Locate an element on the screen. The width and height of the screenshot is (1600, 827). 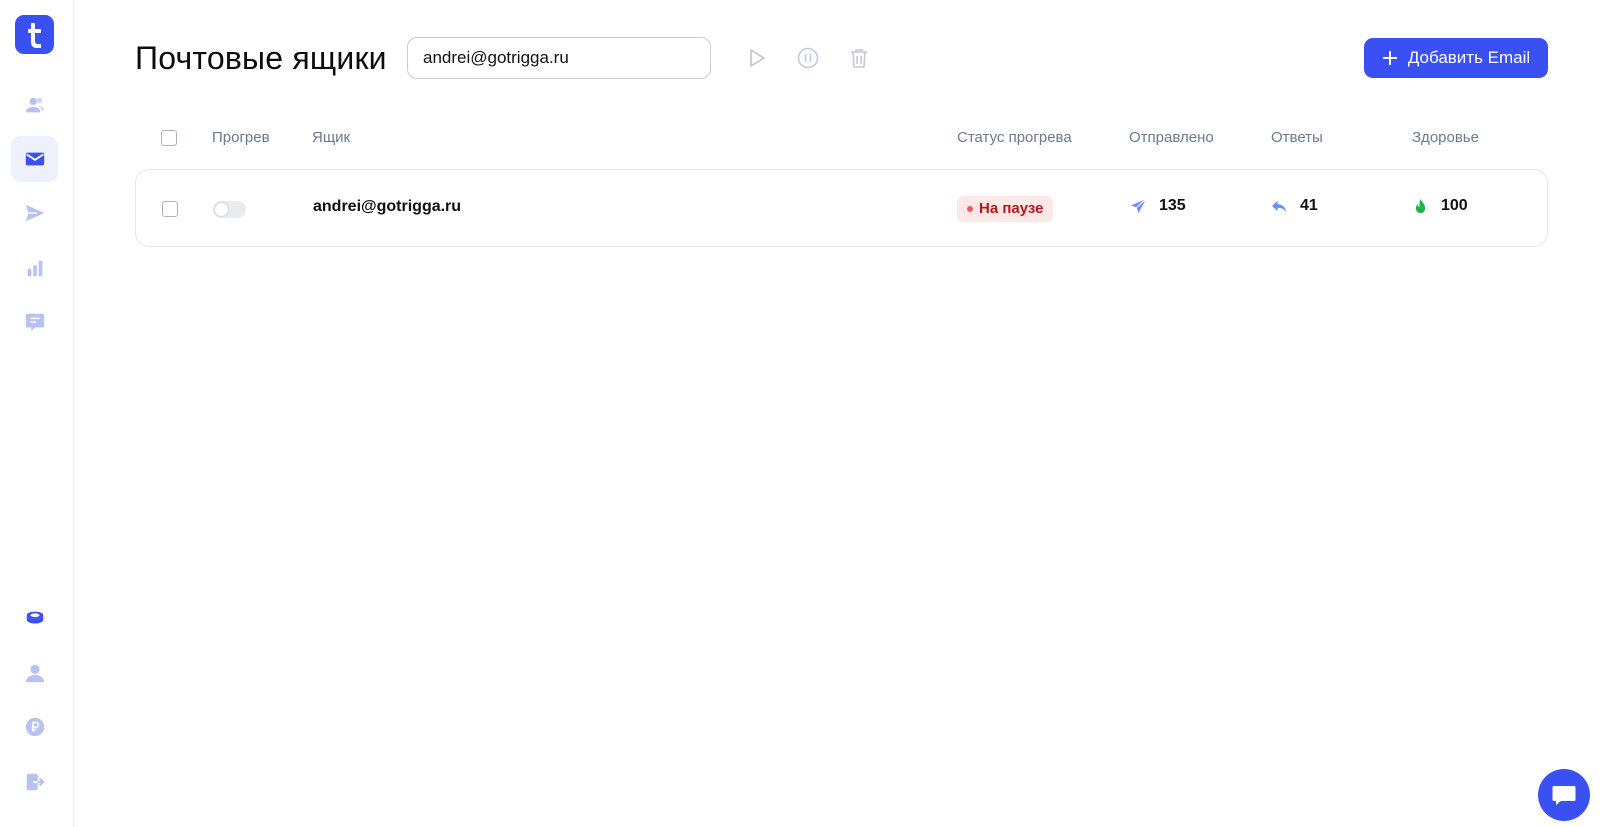
warmup-toggle is located at coordinates (229, 209).